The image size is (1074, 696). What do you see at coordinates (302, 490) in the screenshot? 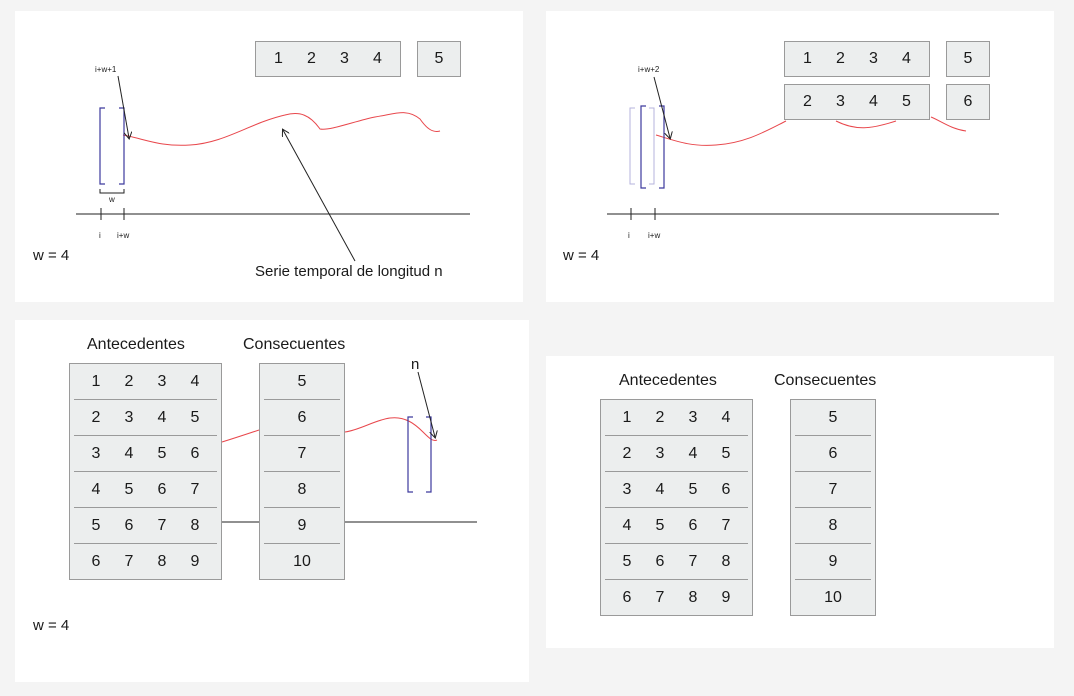
I see `table-row: 8` at bounding box center [302, 490].